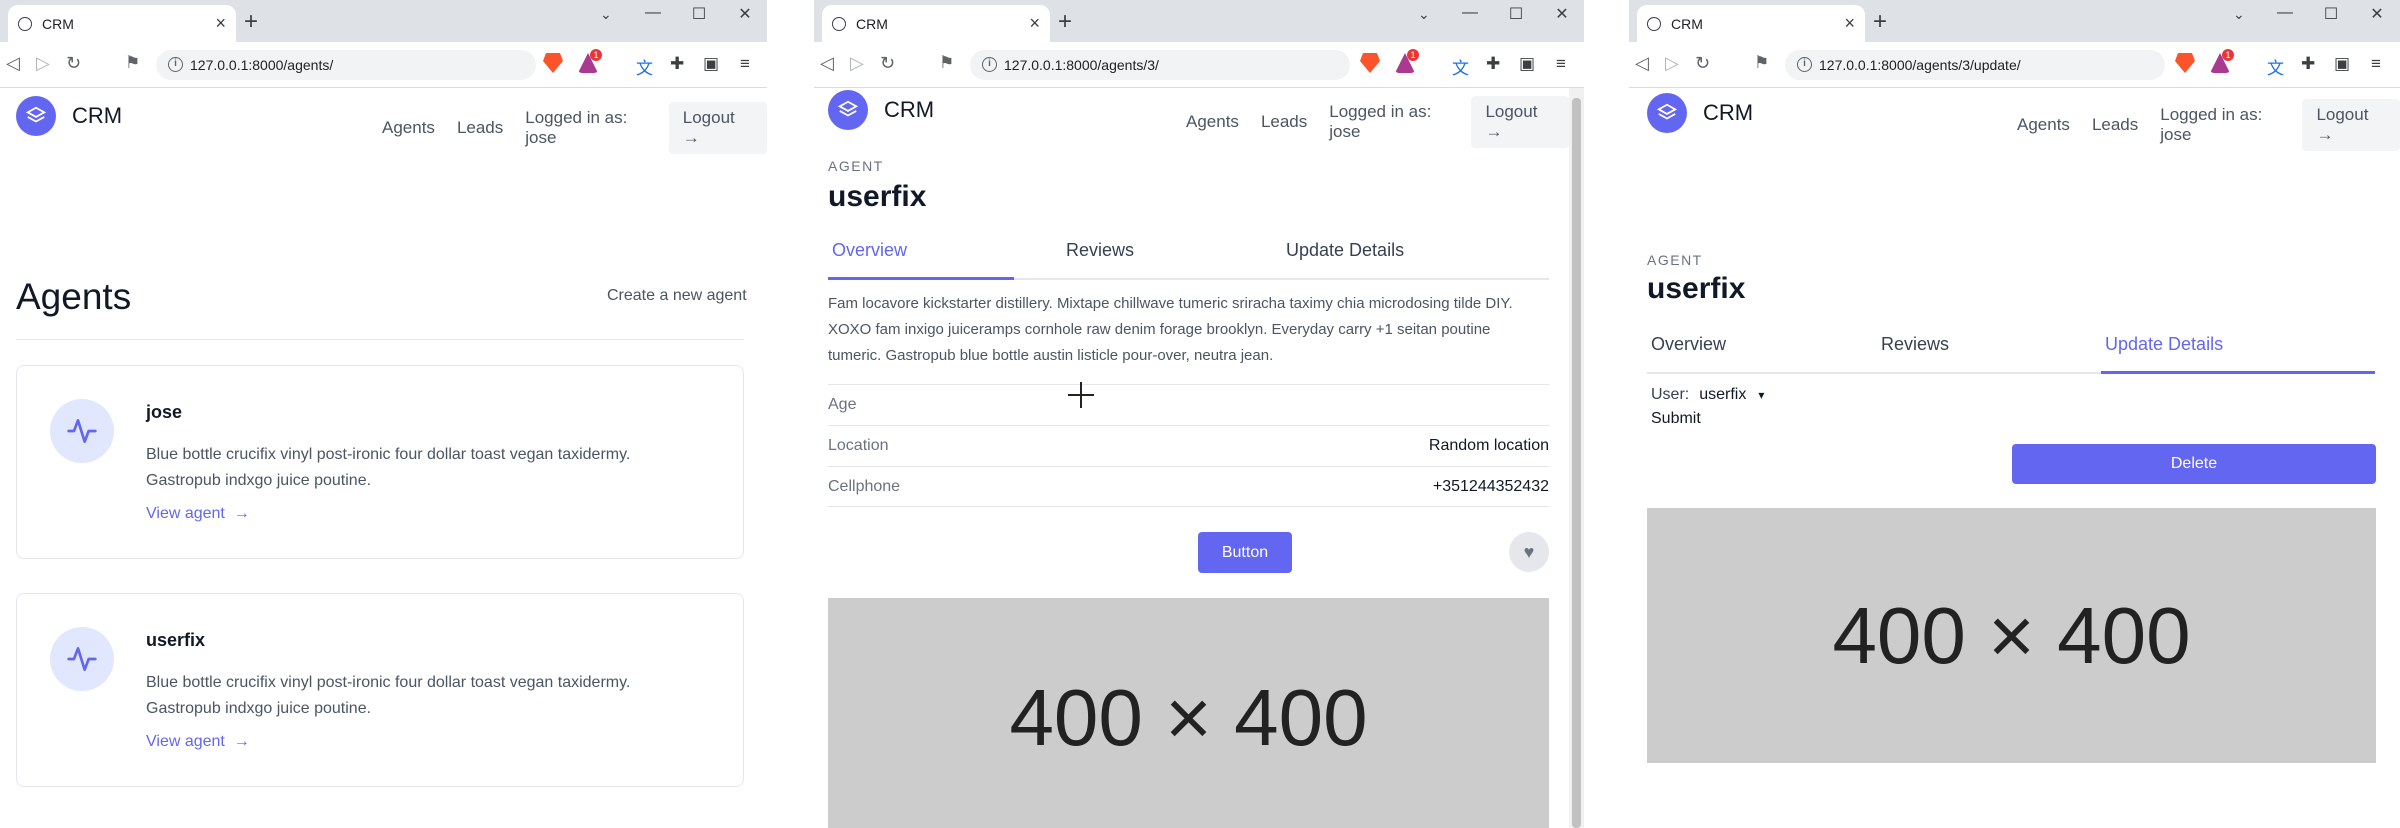 Image resolution: width=2400 pixels, height=828 pixels. I want to click on arrow-right-icon: →, so click(2325, 134).